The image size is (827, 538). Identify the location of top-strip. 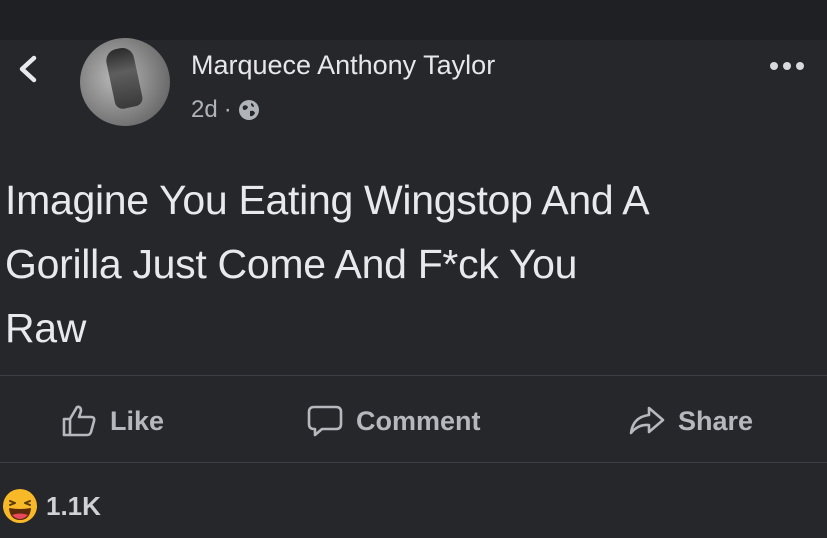
(413, 20).